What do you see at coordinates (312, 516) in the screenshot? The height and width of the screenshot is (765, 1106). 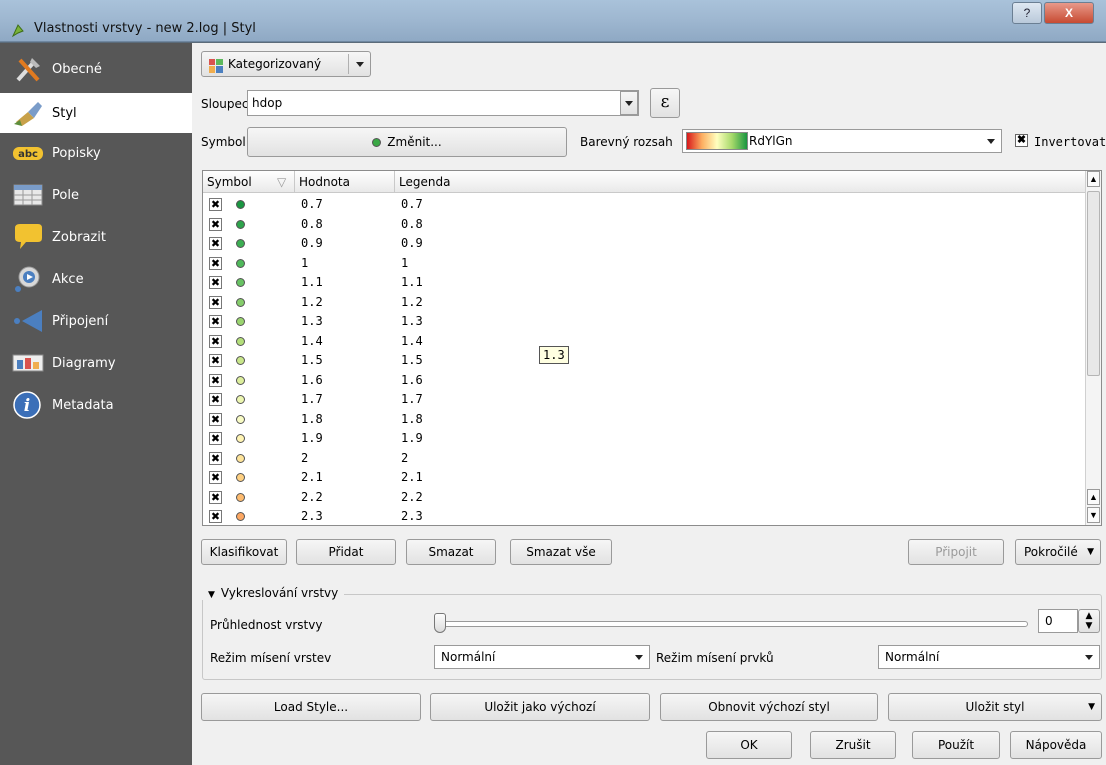 I see `row-value: 2.3` at bounding box center [312, 516].